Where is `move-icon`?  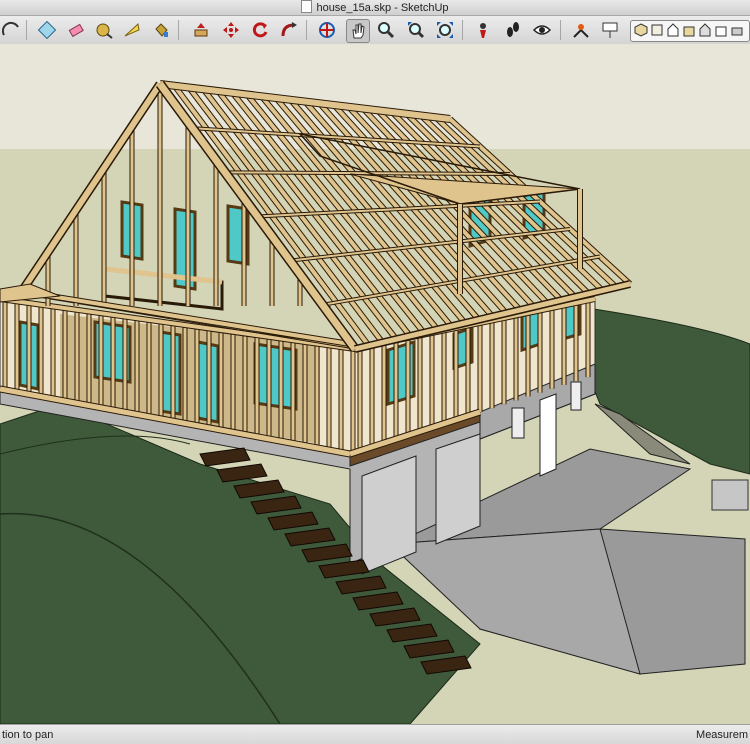
move-icon is located at coordinates (231, 30).